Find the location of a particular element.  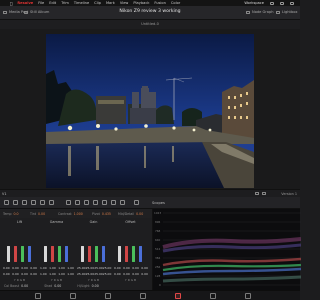

param-value: 1.000 is located at coordinates (78, 214).